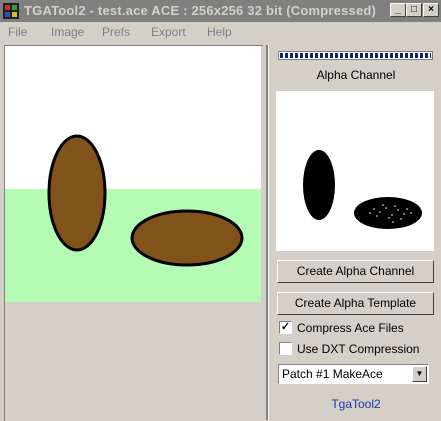 The image size is (441, 421). I want to click on close-button: ×, so click(431, 10).